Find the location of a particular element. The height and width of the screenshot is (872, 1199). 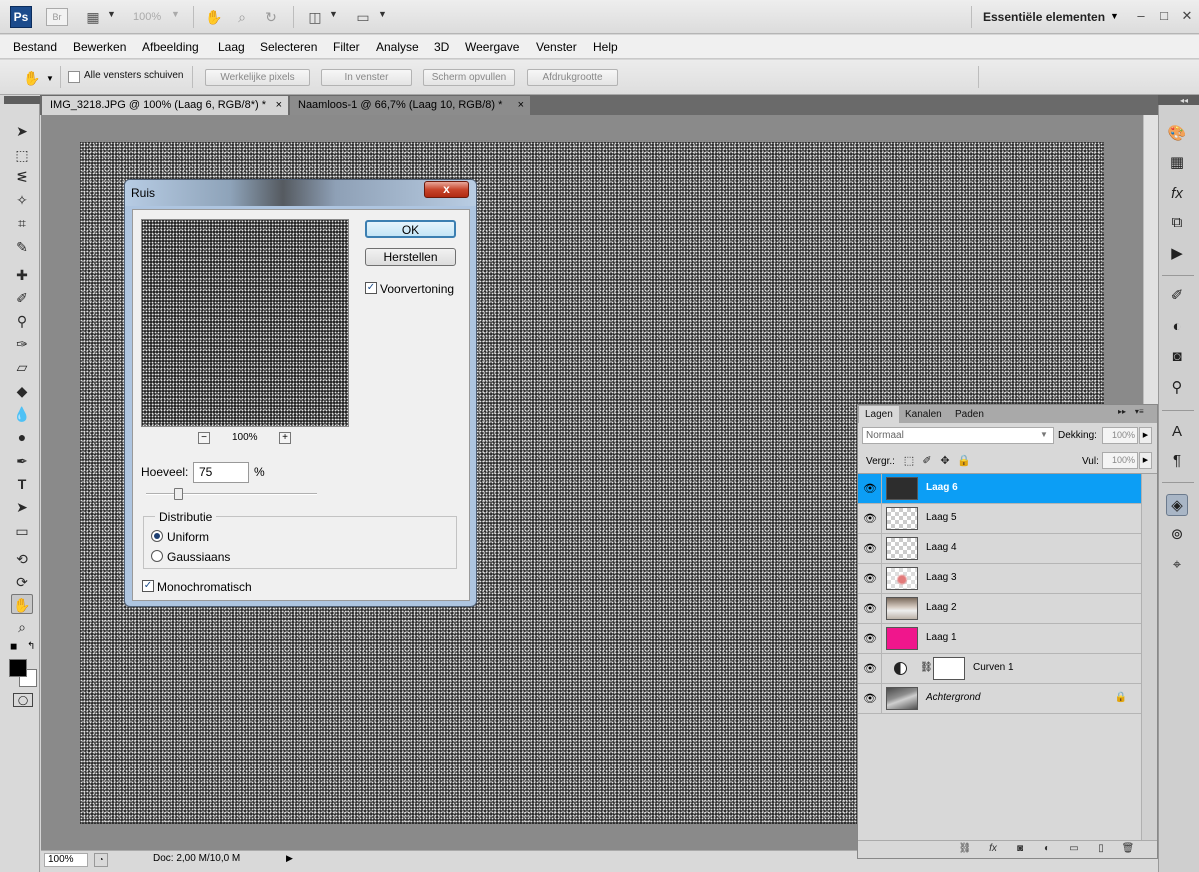

amount-input: 75 is located at coordinates (221, 472).